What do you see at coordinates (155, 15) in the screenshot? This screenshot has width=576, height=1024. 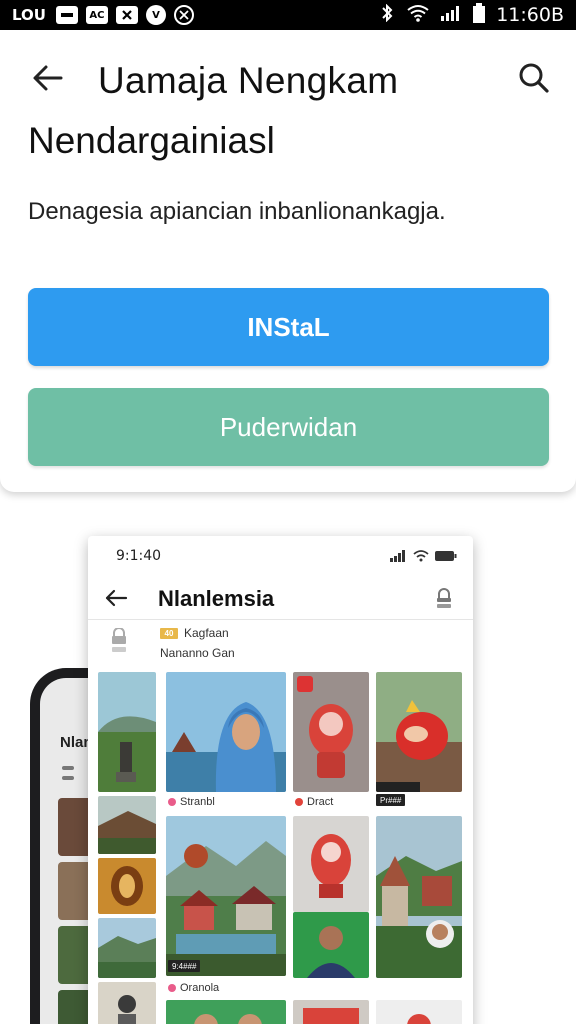 I see `v-notification-icon: V` at bounding box center [155, 15].